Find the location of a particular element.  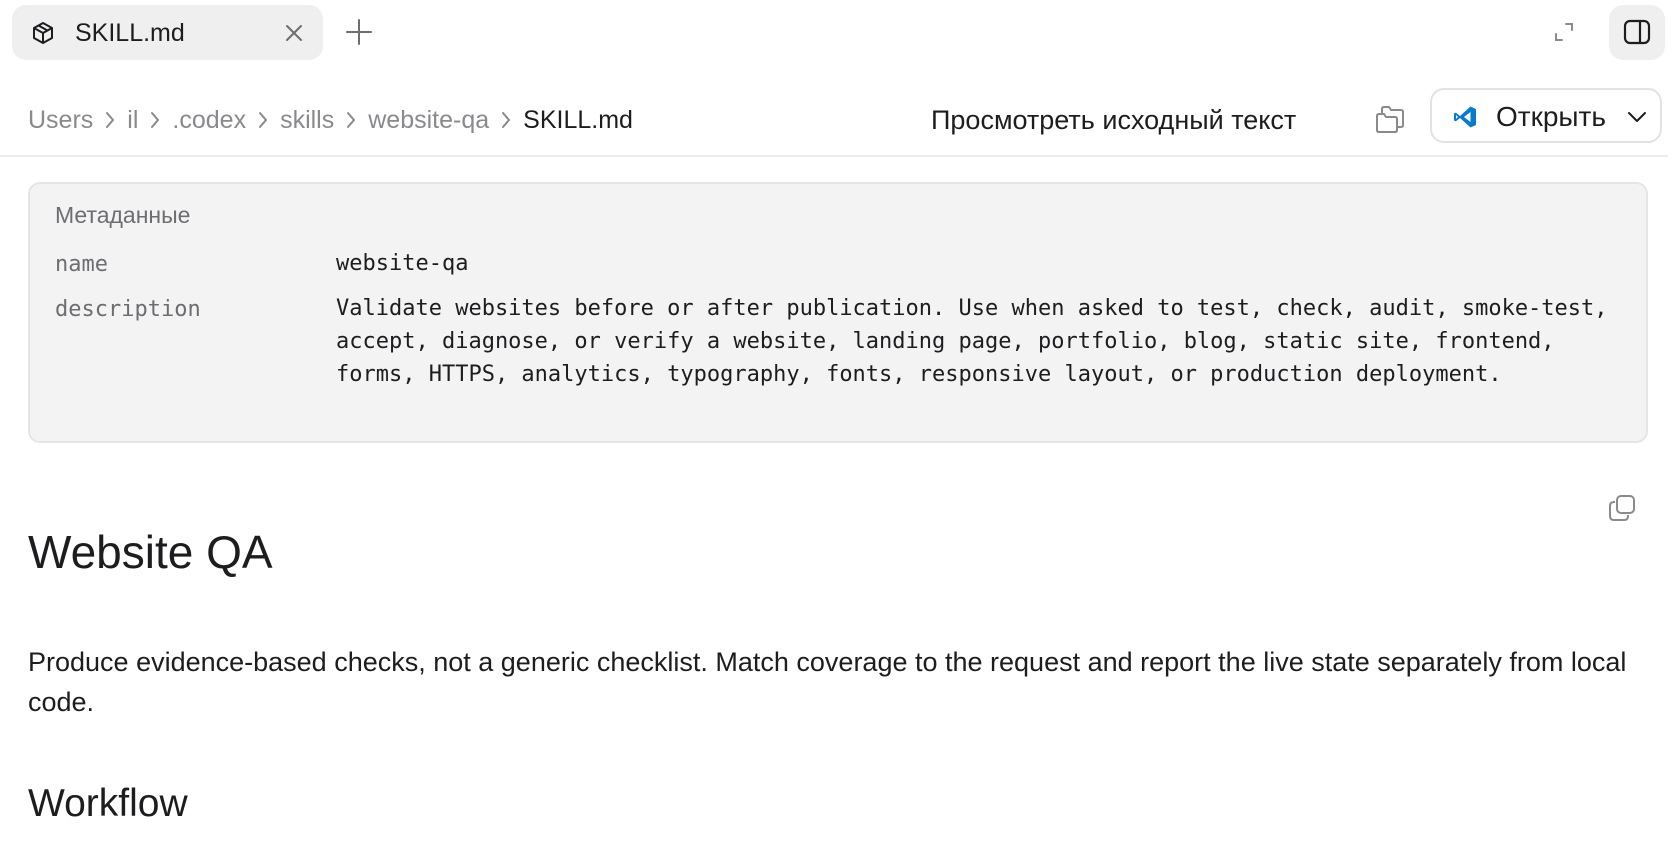

expand-icon is located at coordinates (1564, 32).